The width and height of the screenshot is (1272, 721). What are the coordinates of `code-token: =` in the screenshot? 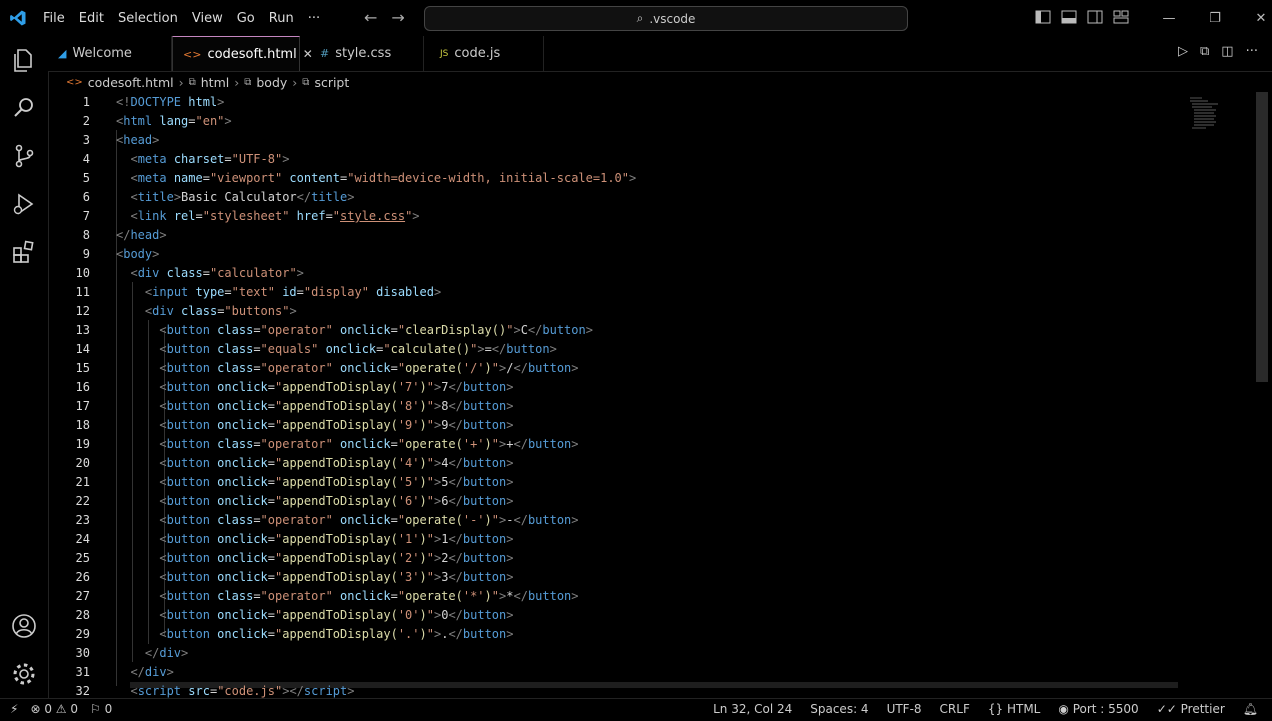 It's located at (257, 330).